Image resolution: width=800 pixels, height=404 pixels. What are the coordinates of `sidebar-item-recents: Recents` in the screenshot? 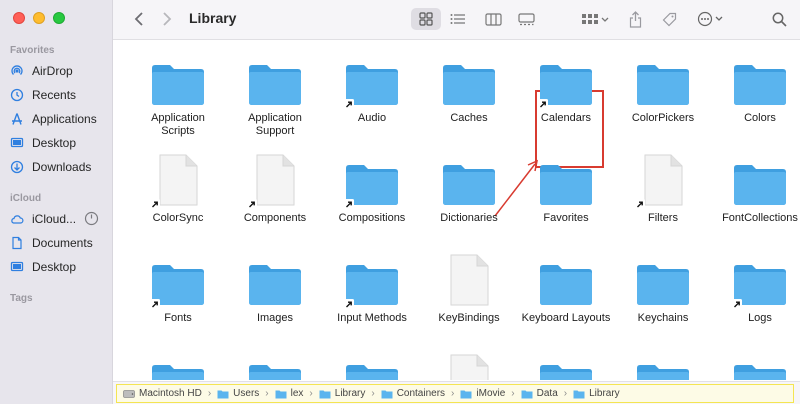 It's located at (43, 95).